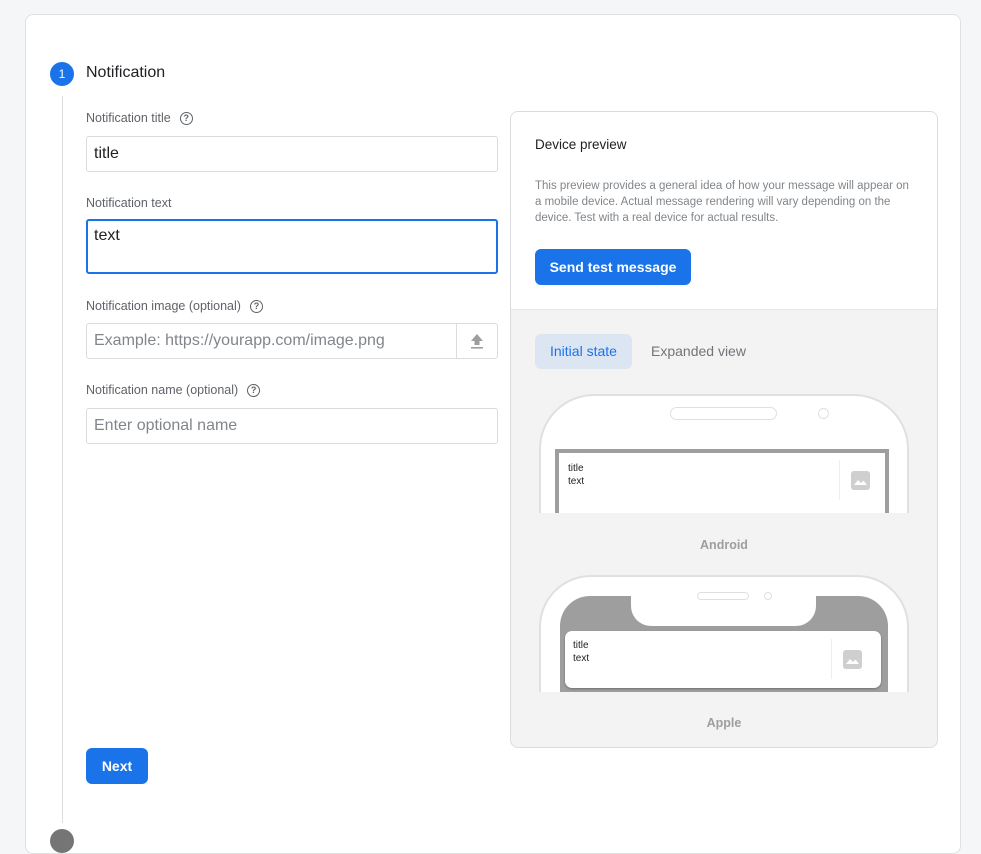 The image size is (981, 854). Describe the element at coordinates (723, 596) in the screenshot. I see `apple-speaker` at that location.